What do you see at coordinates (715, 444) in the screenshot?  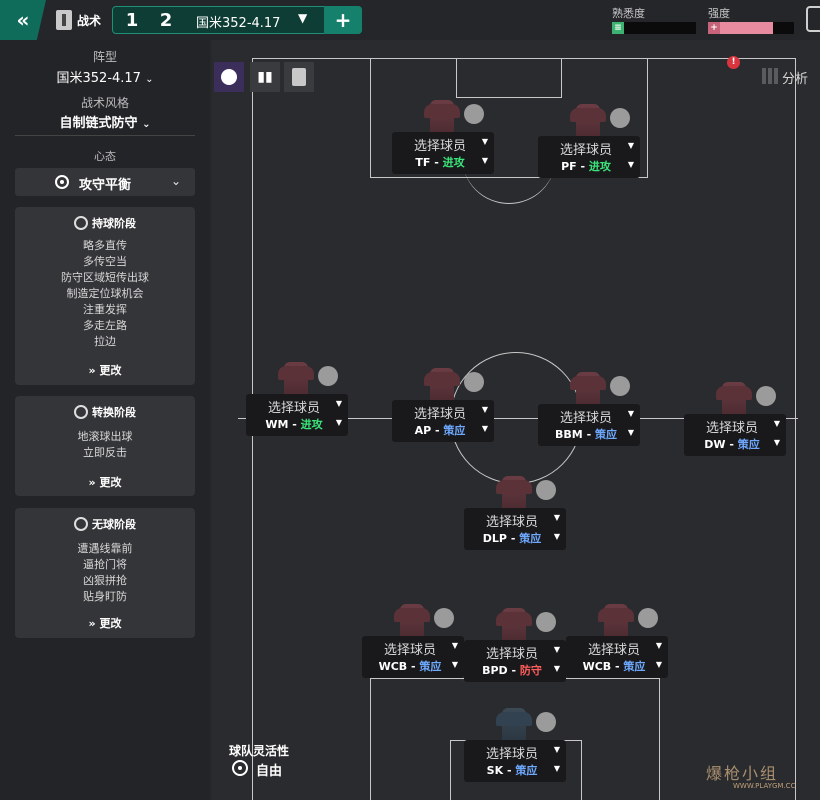 I see `role-label: DW` at bounding box center [715, 444].